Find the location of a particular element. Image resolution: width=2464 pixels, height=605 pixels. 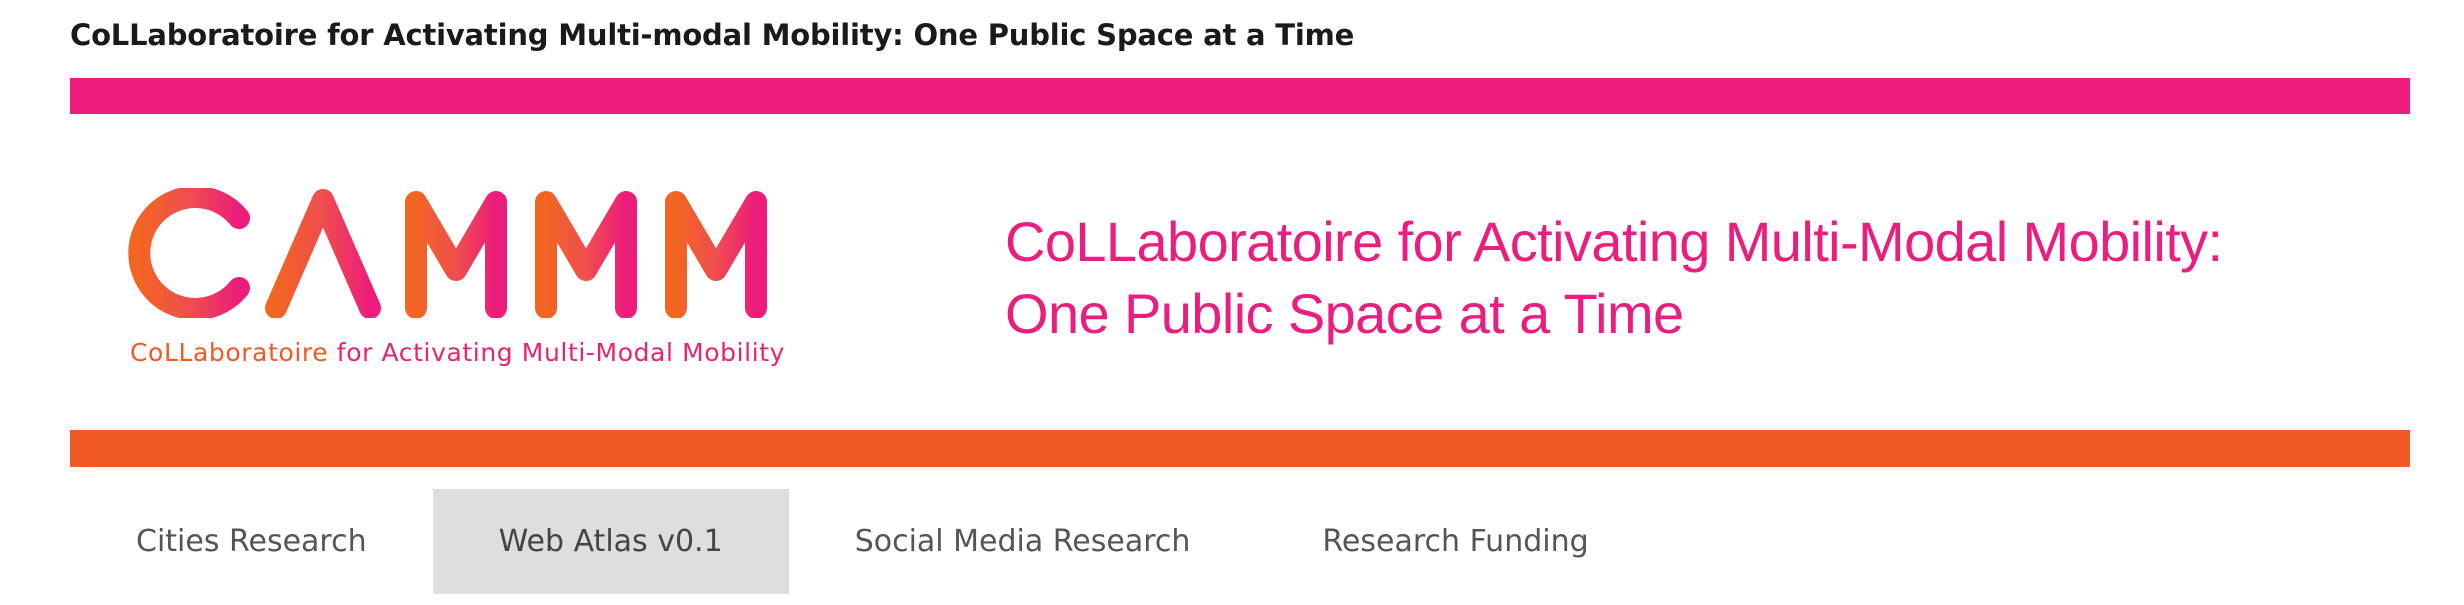

cammm-logo-letters is located at coordinates (447, 253).